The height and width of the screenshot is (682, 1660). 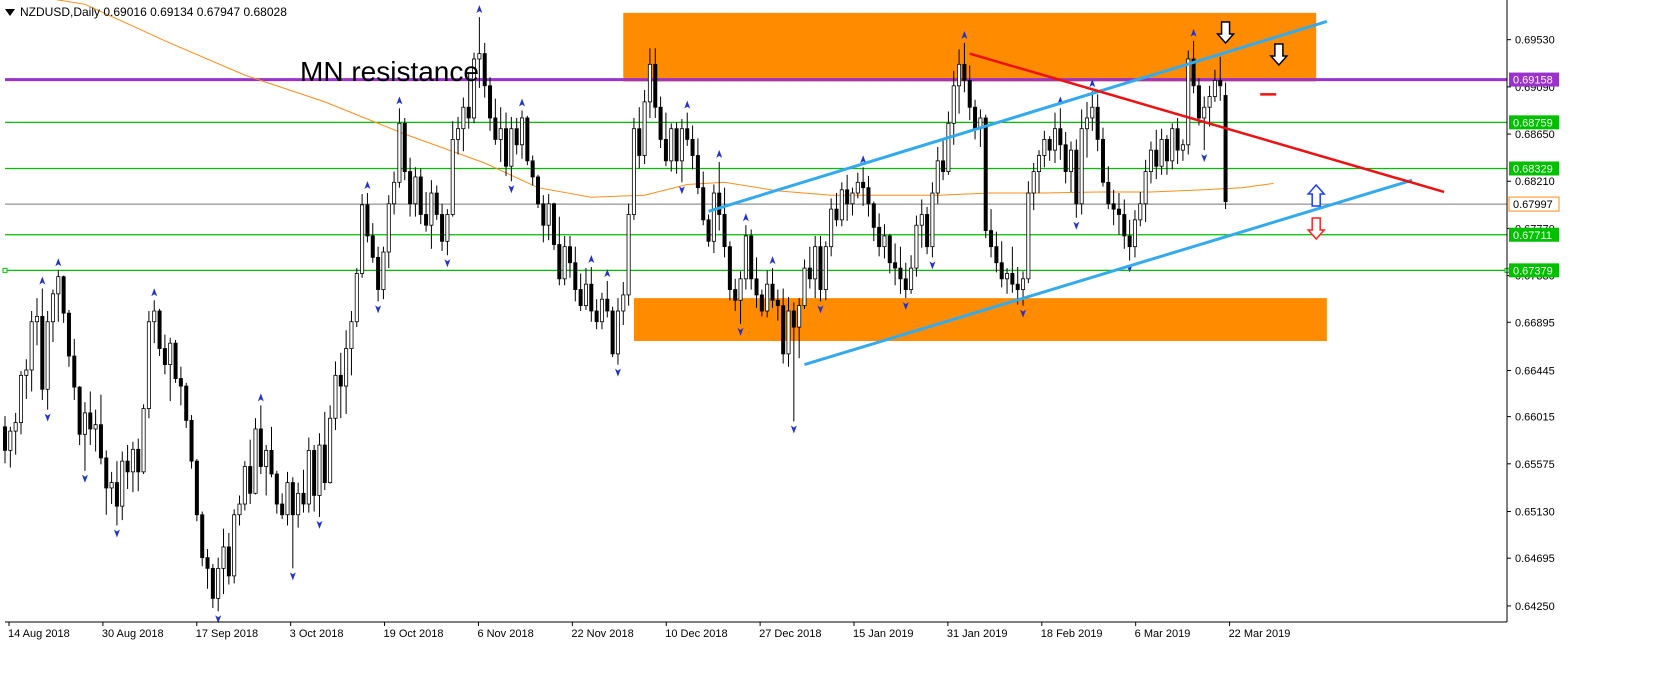 What do you see at coordinates (414, 634) in the screenshot?
I see `time-tick-label: 19 Oct 2018` at bounding box center [414, 634].